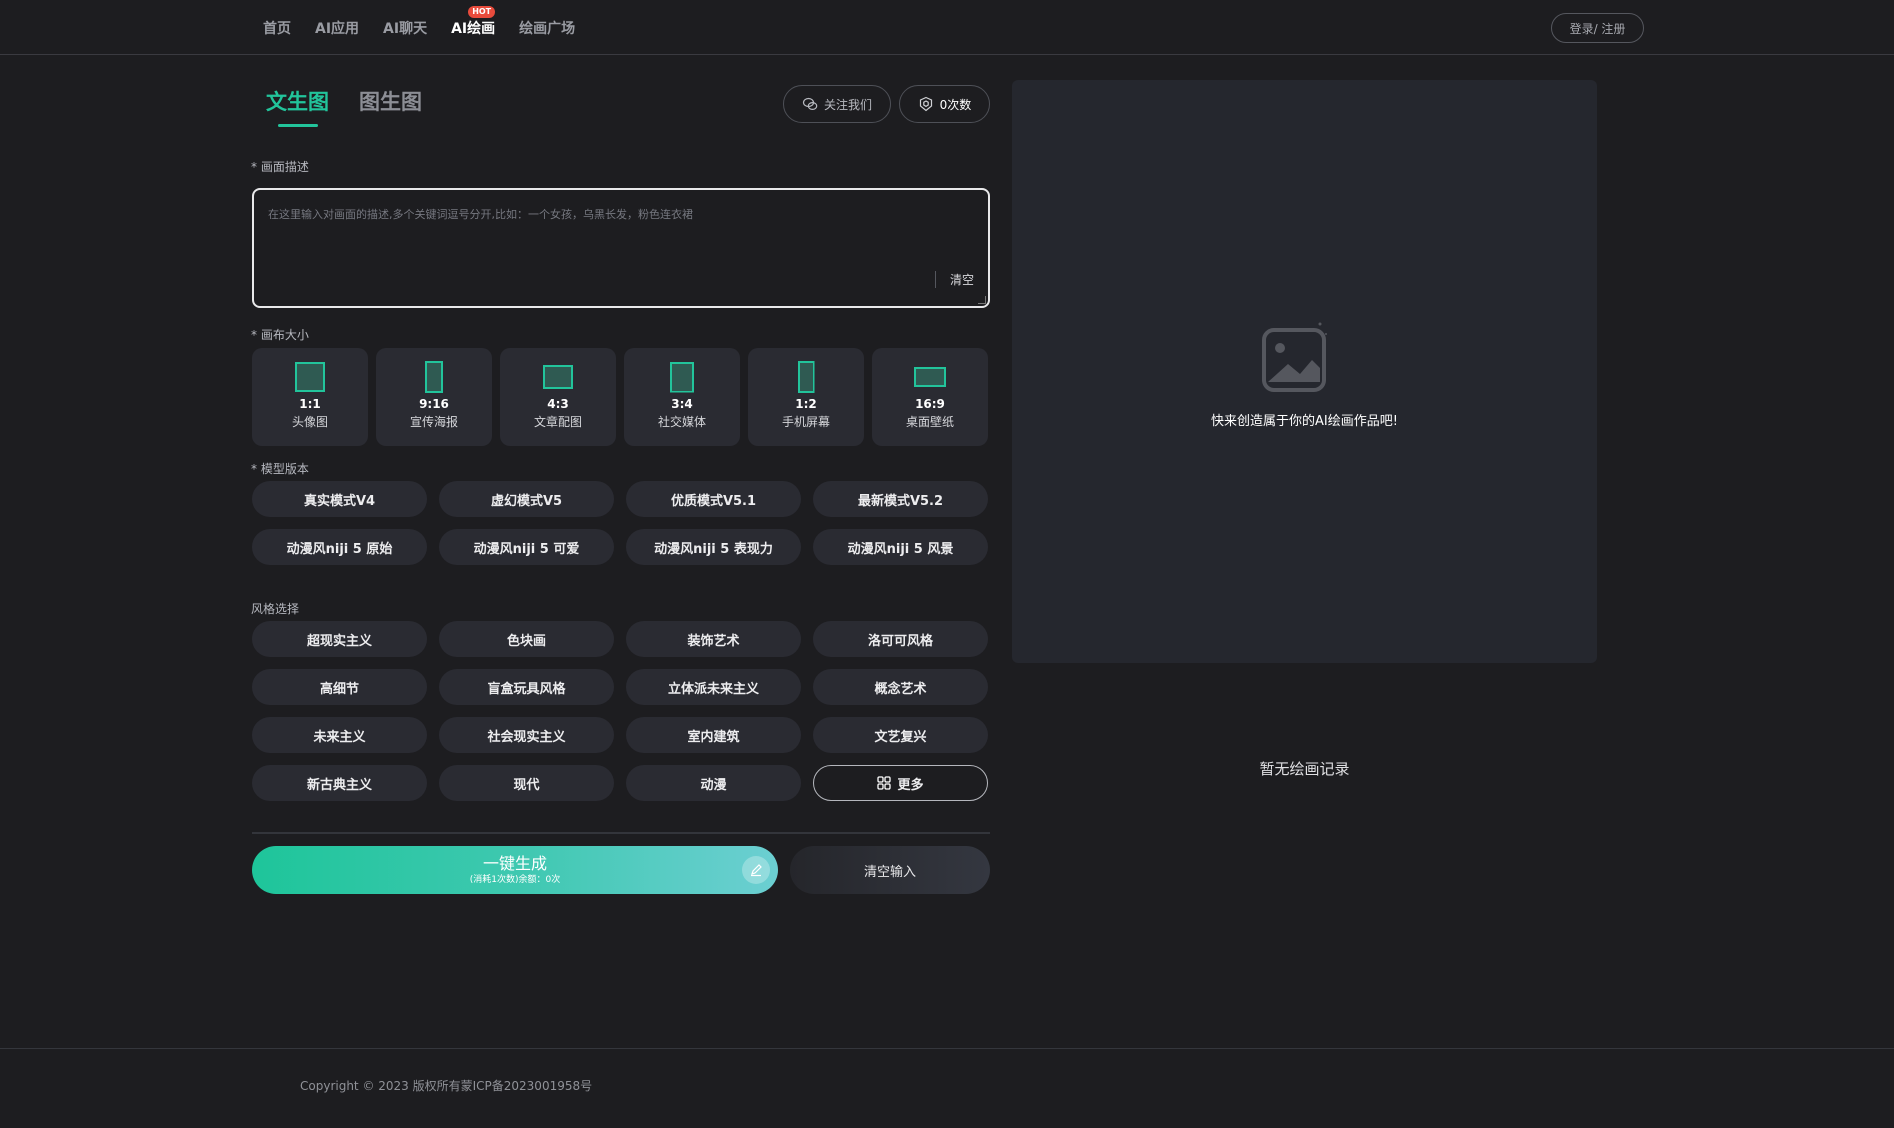  I want to click on shield-icon, so click(925, 104).